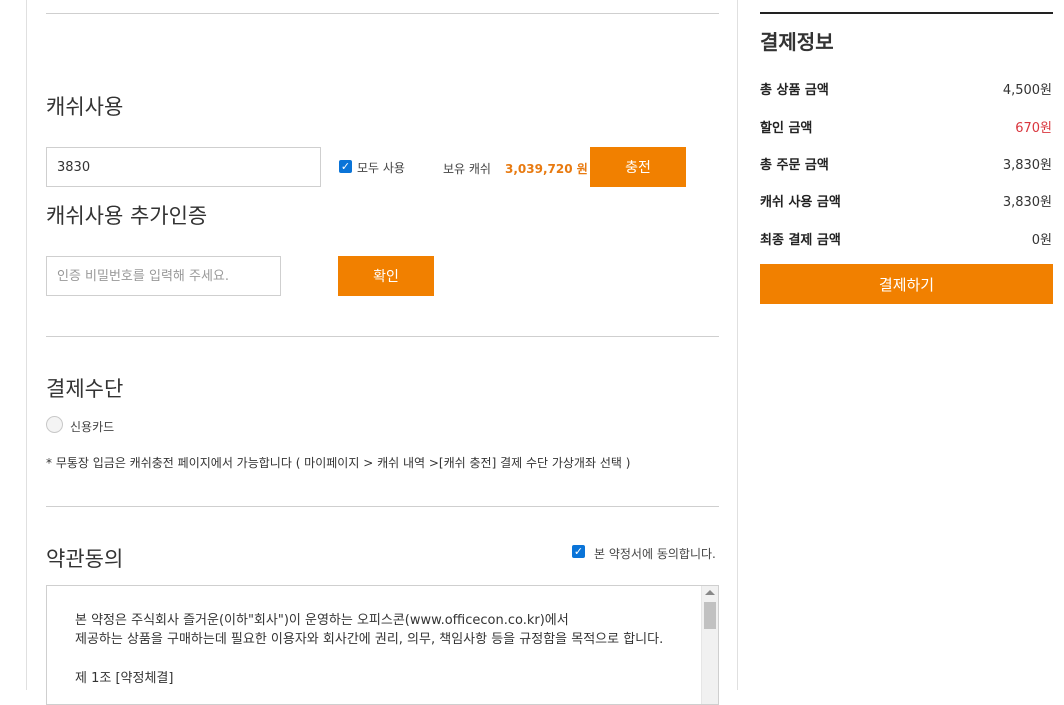  I want to click on auth-password-input, so click(163, 276).